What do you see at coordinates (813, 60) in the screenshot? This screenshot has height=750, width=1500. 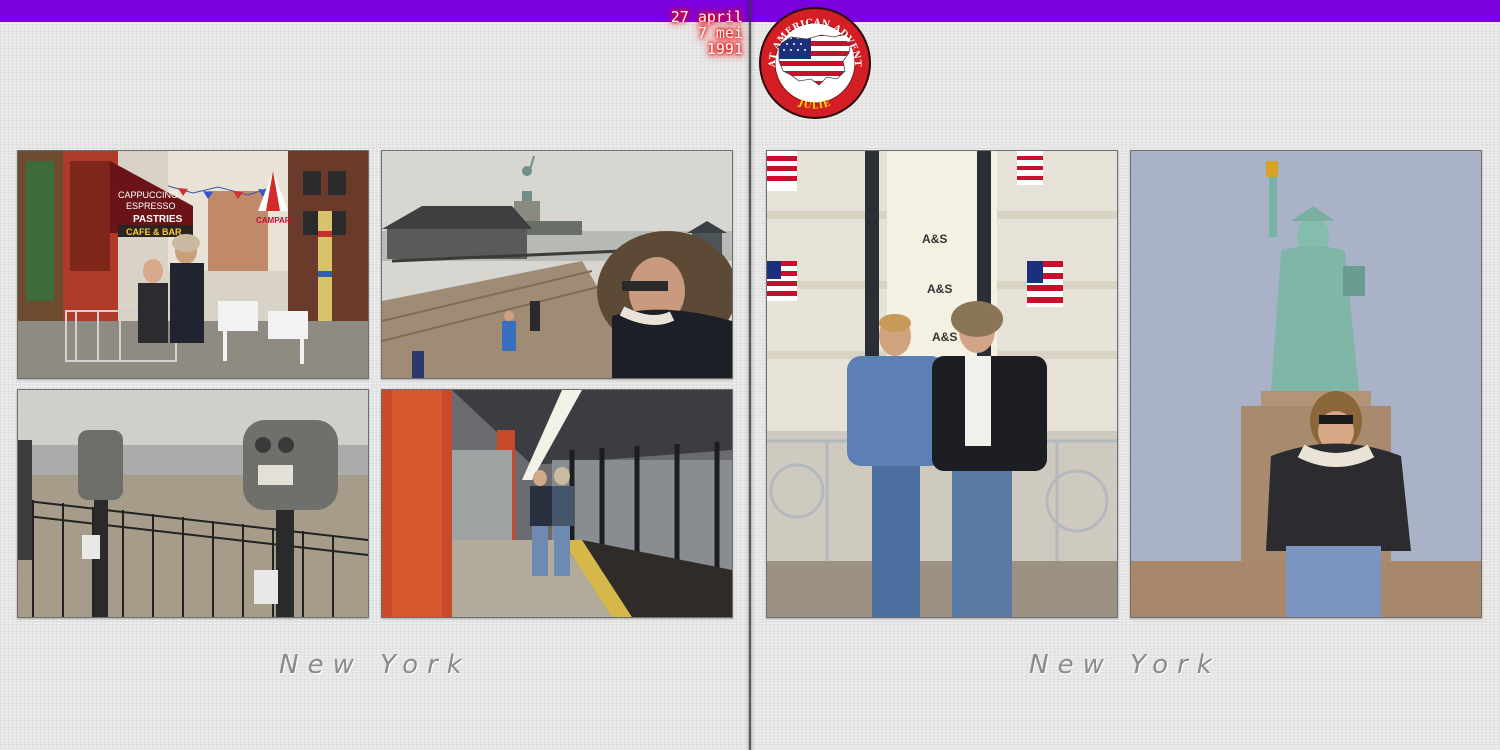 I see `great-american-adventure-badge: GREAT AMERICAN ADVENTURE JULIE` at bounding box center [813, 60].